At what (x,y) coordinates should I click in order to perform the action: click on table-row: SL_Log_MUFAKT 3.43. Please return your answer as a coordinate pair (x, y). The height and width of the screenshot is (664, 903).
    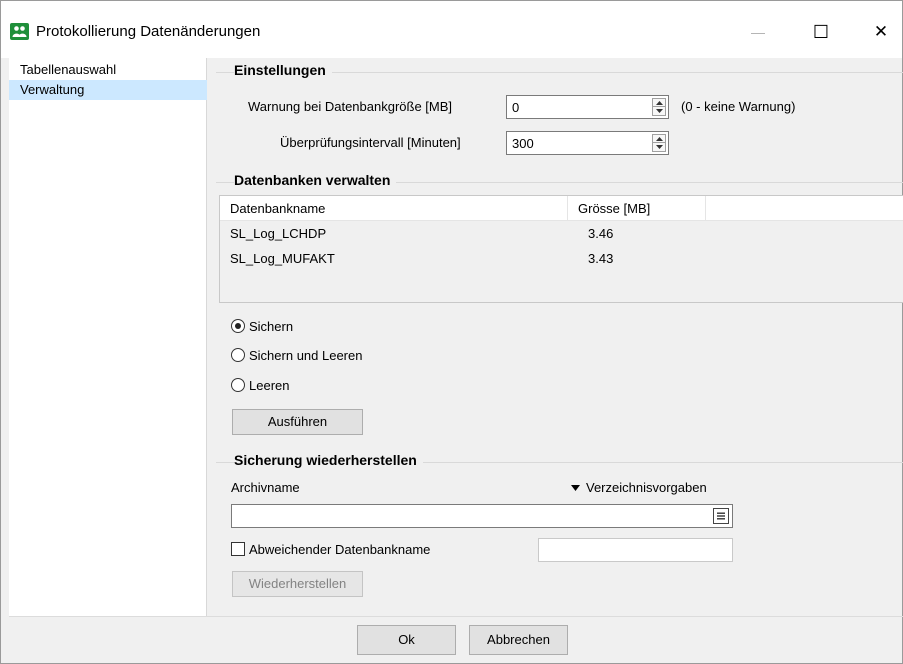
    Looking at the image, I should click on (561, 258).